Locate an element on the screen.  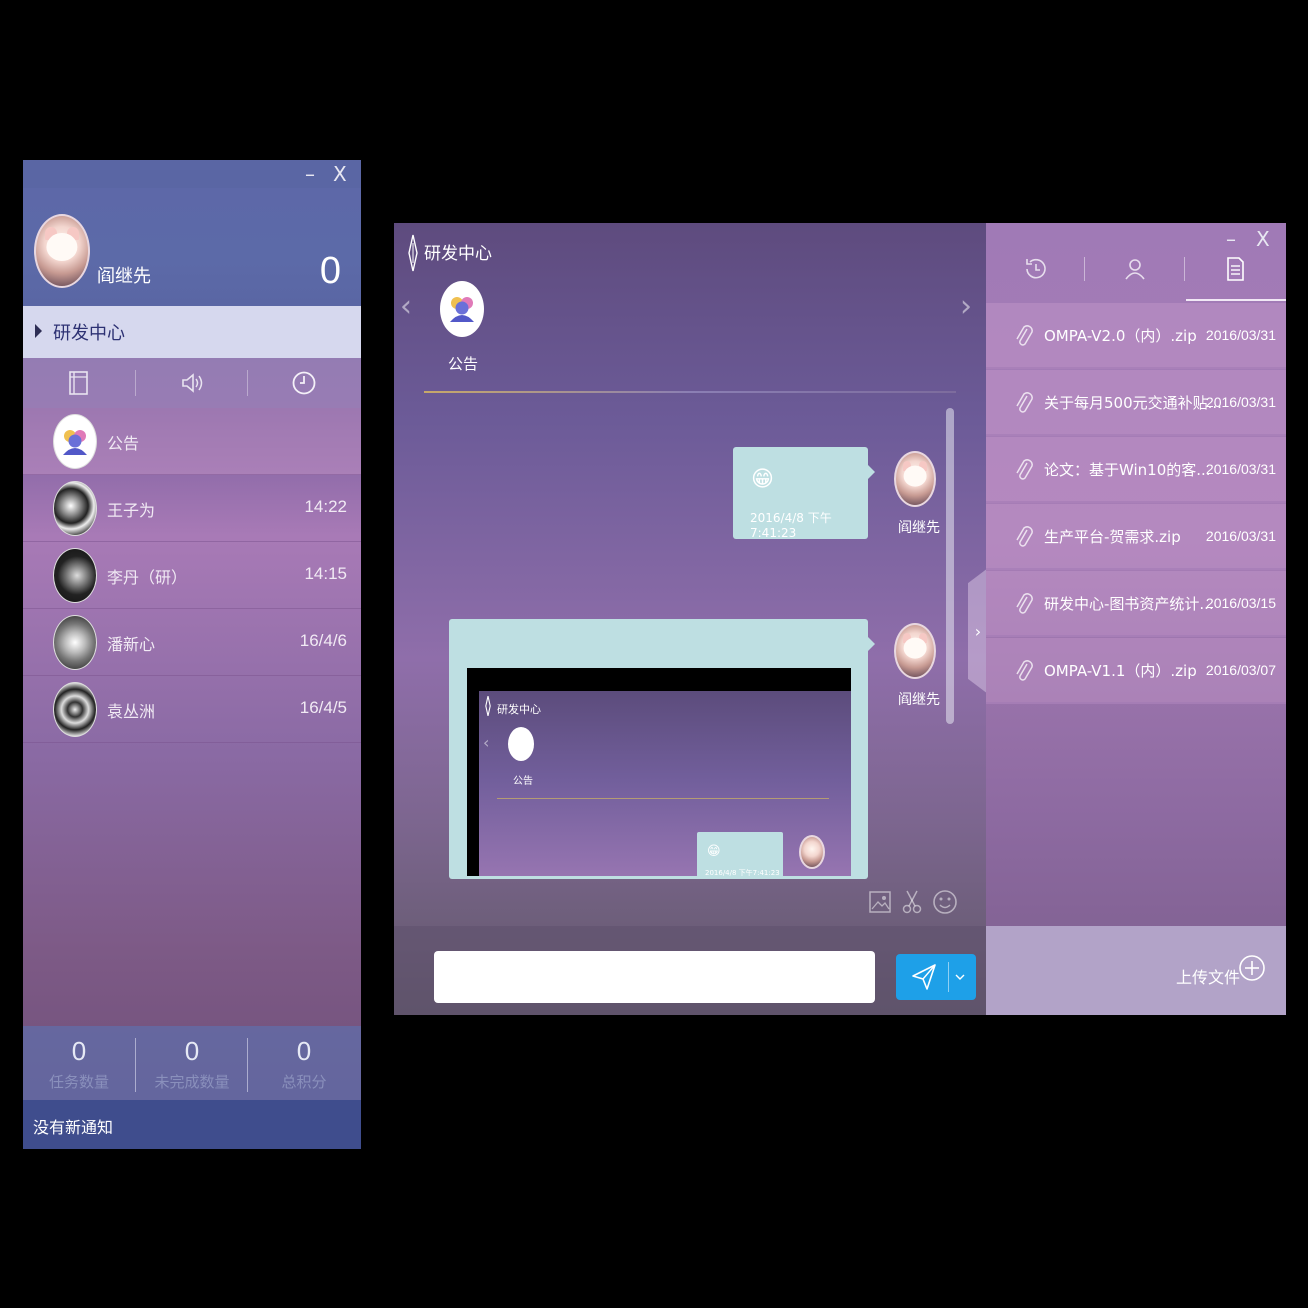
contact-time: 16/4/5 is located at coordinates (323, 707).